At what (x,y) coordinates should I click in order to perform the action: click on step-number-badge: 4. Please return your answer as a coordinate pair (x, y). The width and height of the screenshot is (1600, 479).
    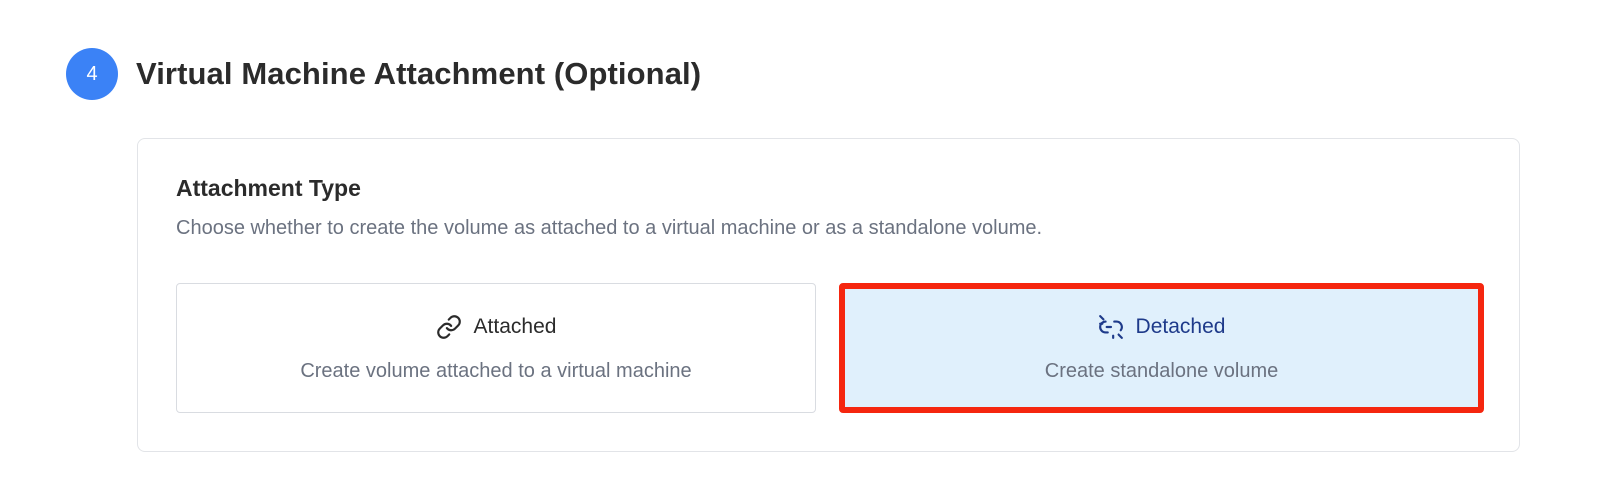
    Looking at the image, I should click on (92, 74).